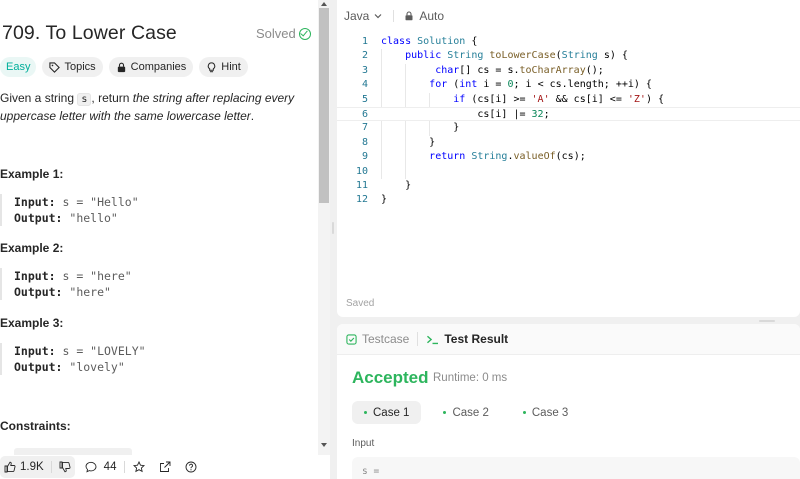 The height and width of the screenshot is (479, 800). What do you see at coordinates (568, 16) in the screenshot?
I see `editor-toolbar: Java Auto` at bounding box center [568, 16].